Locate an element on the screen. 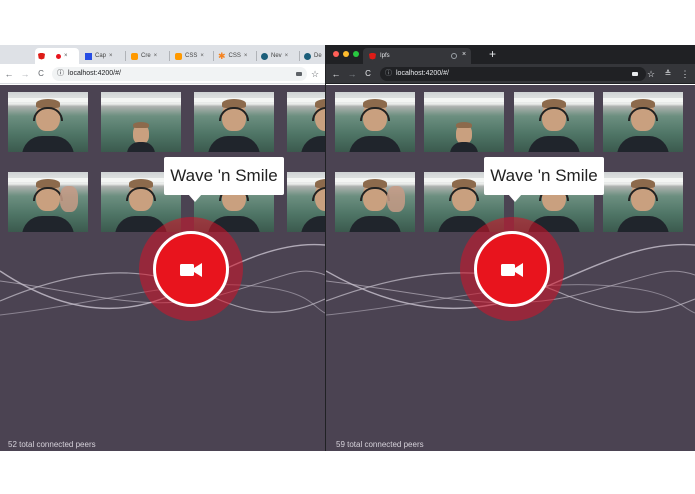 The height and width of the screenshot is (494, 695). tab-de: De is located at coordinates (313, 56).